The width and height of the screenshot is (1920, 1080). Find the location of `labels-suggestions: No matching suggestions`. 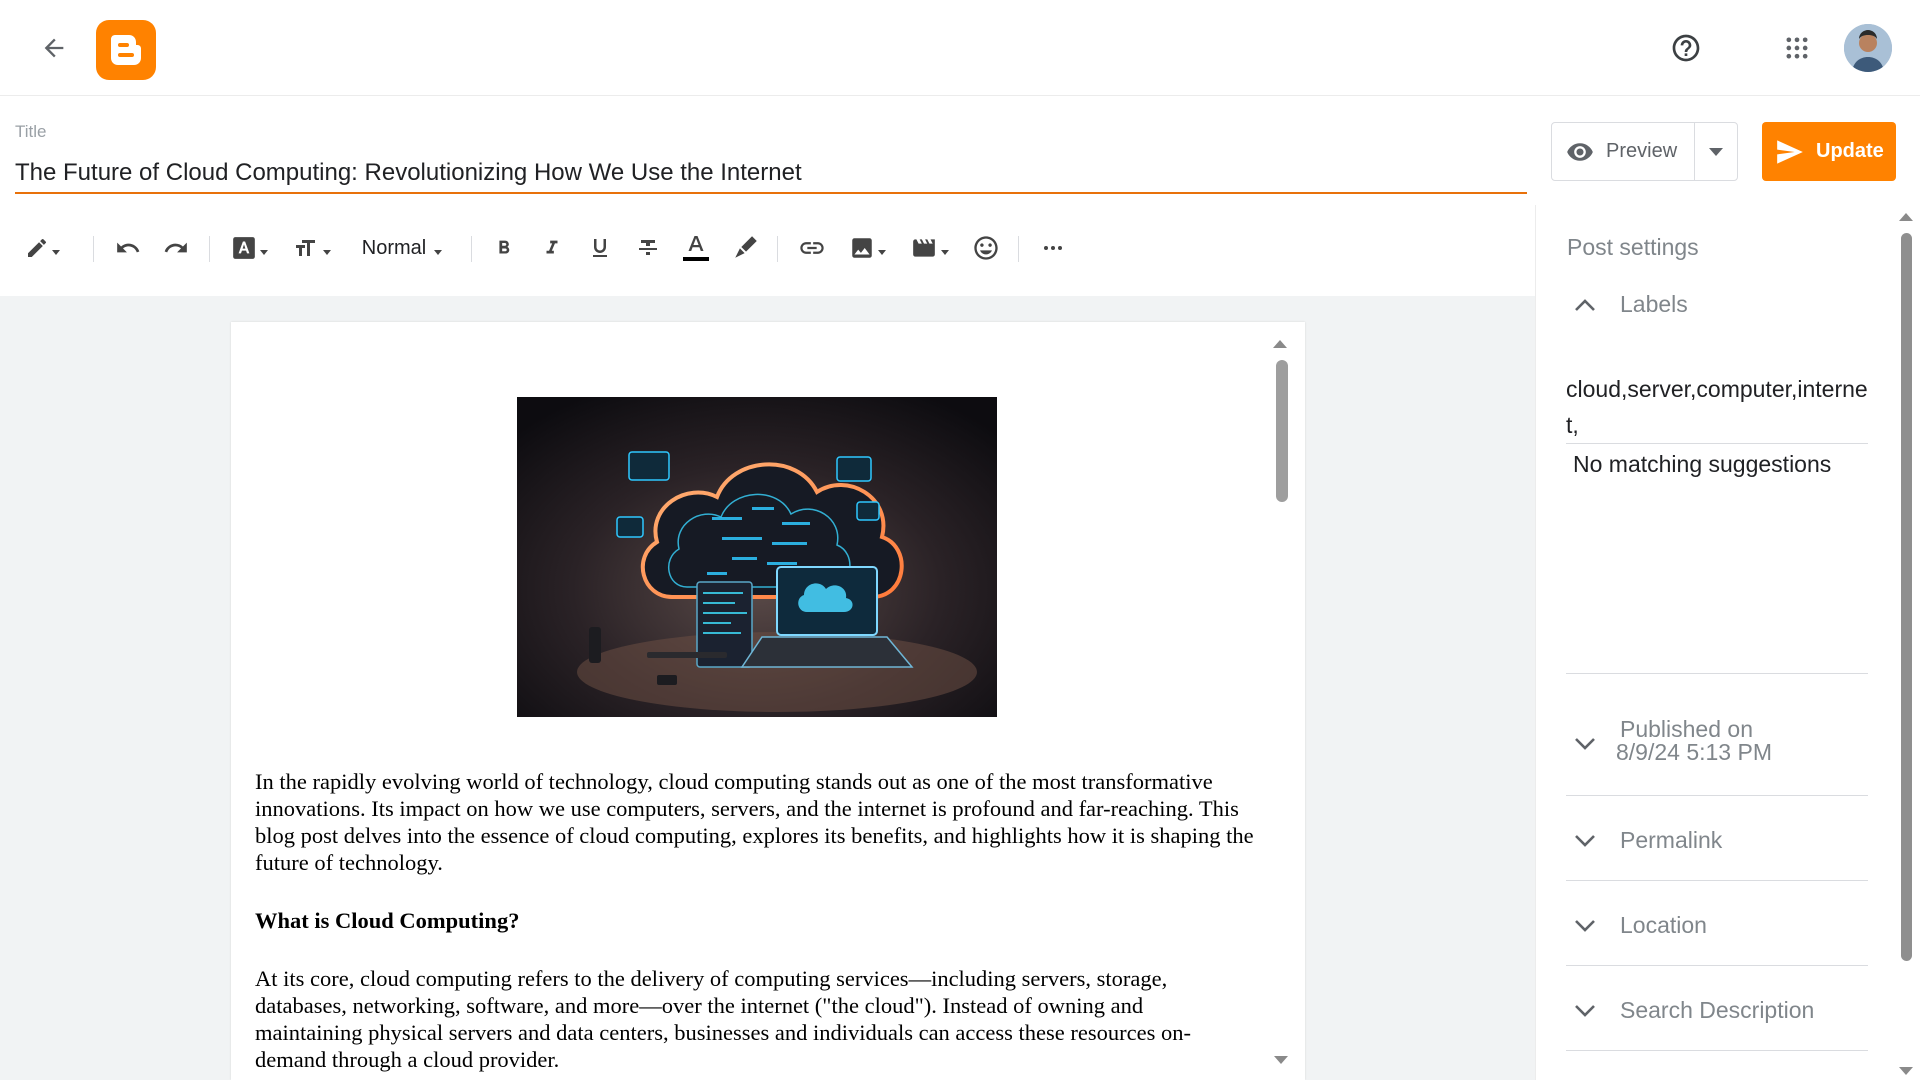

labels-suggestions: No matching suggestions is located at coordinates (1702, 464).